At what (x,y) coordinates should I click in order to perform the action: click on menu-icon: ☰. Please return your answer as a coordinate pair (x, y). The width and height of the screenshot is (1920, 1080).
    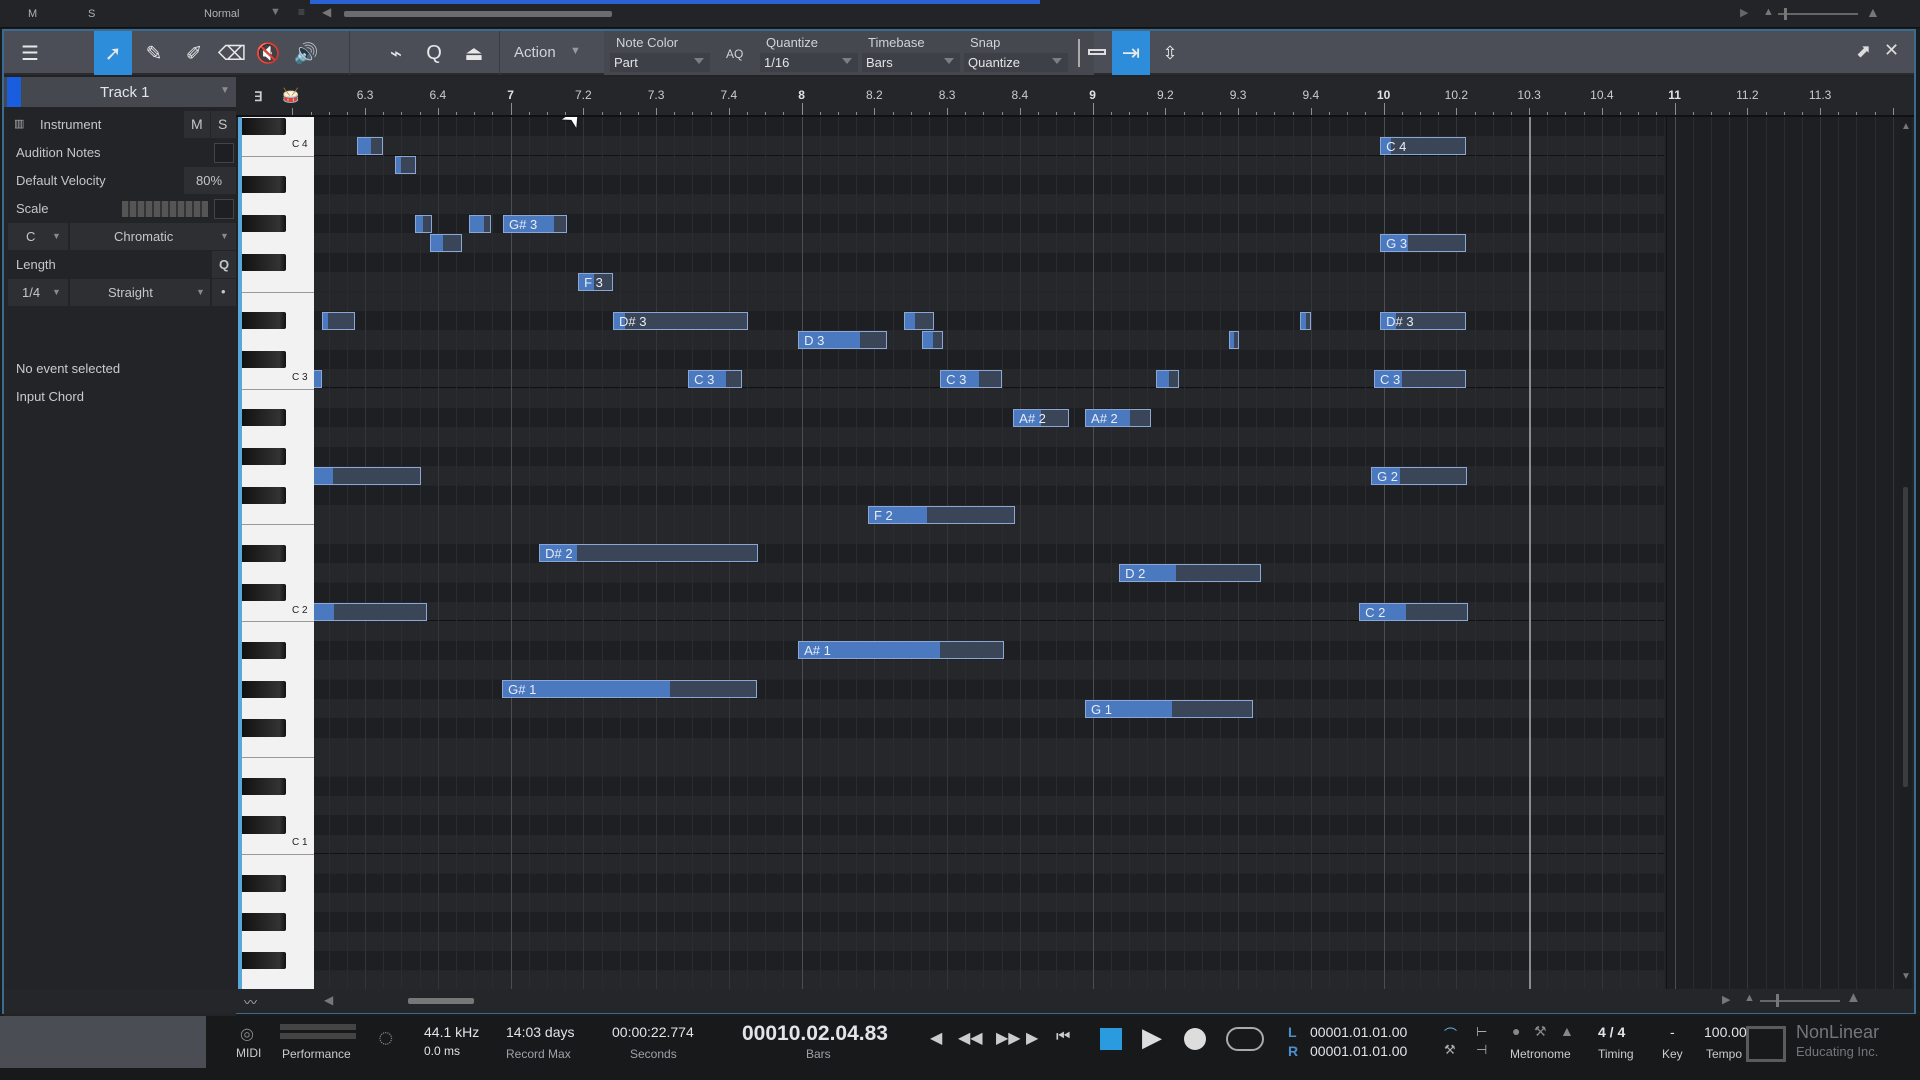
    Looking at the image, I should click on (30, 53).